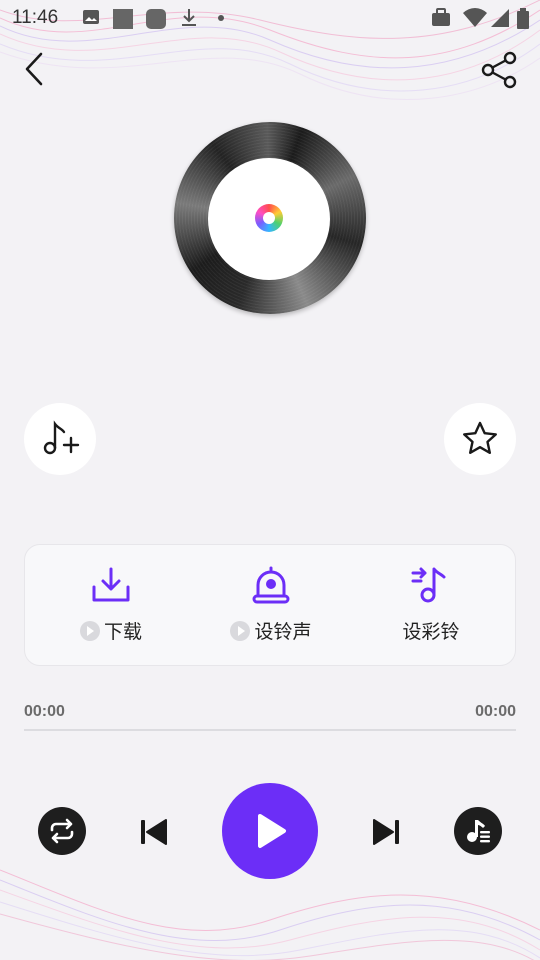  I want to click on action-card: 下载 设铃声 设彩铃, so click(270, 605).